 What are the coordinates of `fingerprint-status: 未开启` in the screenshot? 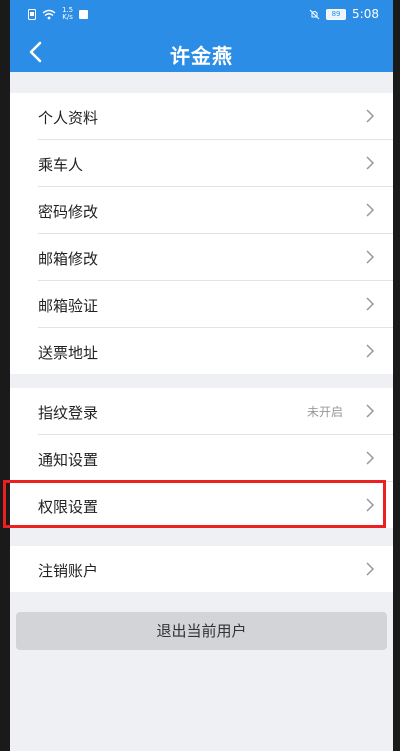 It's located at (324, 412).